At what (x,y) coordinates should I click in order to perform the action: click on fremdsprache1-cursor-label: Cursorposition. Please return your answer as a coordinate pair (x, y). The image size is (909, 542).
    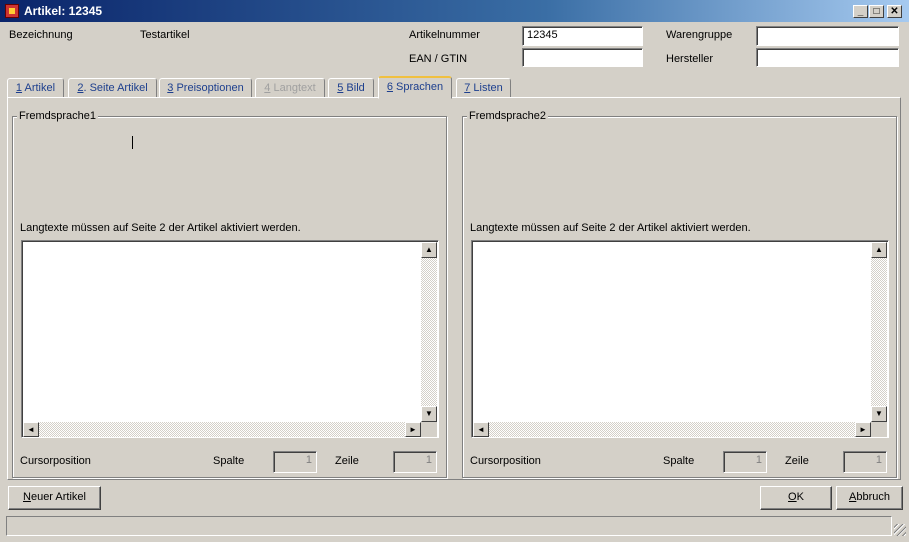
    Looking at the image, I should click on (55, 461).